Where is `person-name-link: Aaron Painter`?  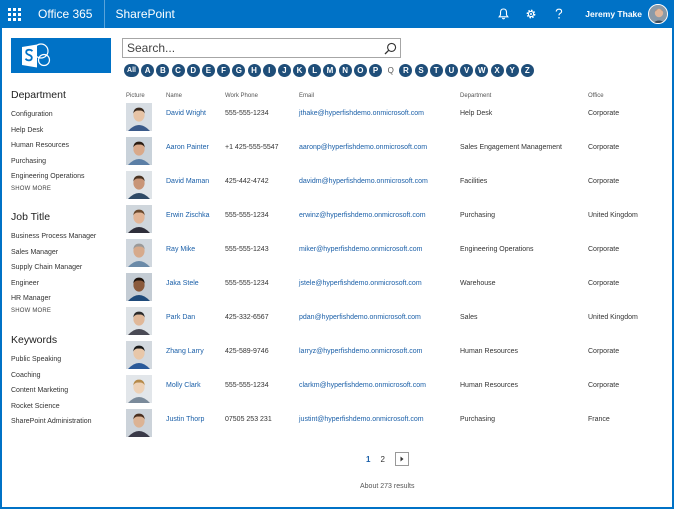 person-name-link: Aaron Painter is located at coordinates (187, 147).